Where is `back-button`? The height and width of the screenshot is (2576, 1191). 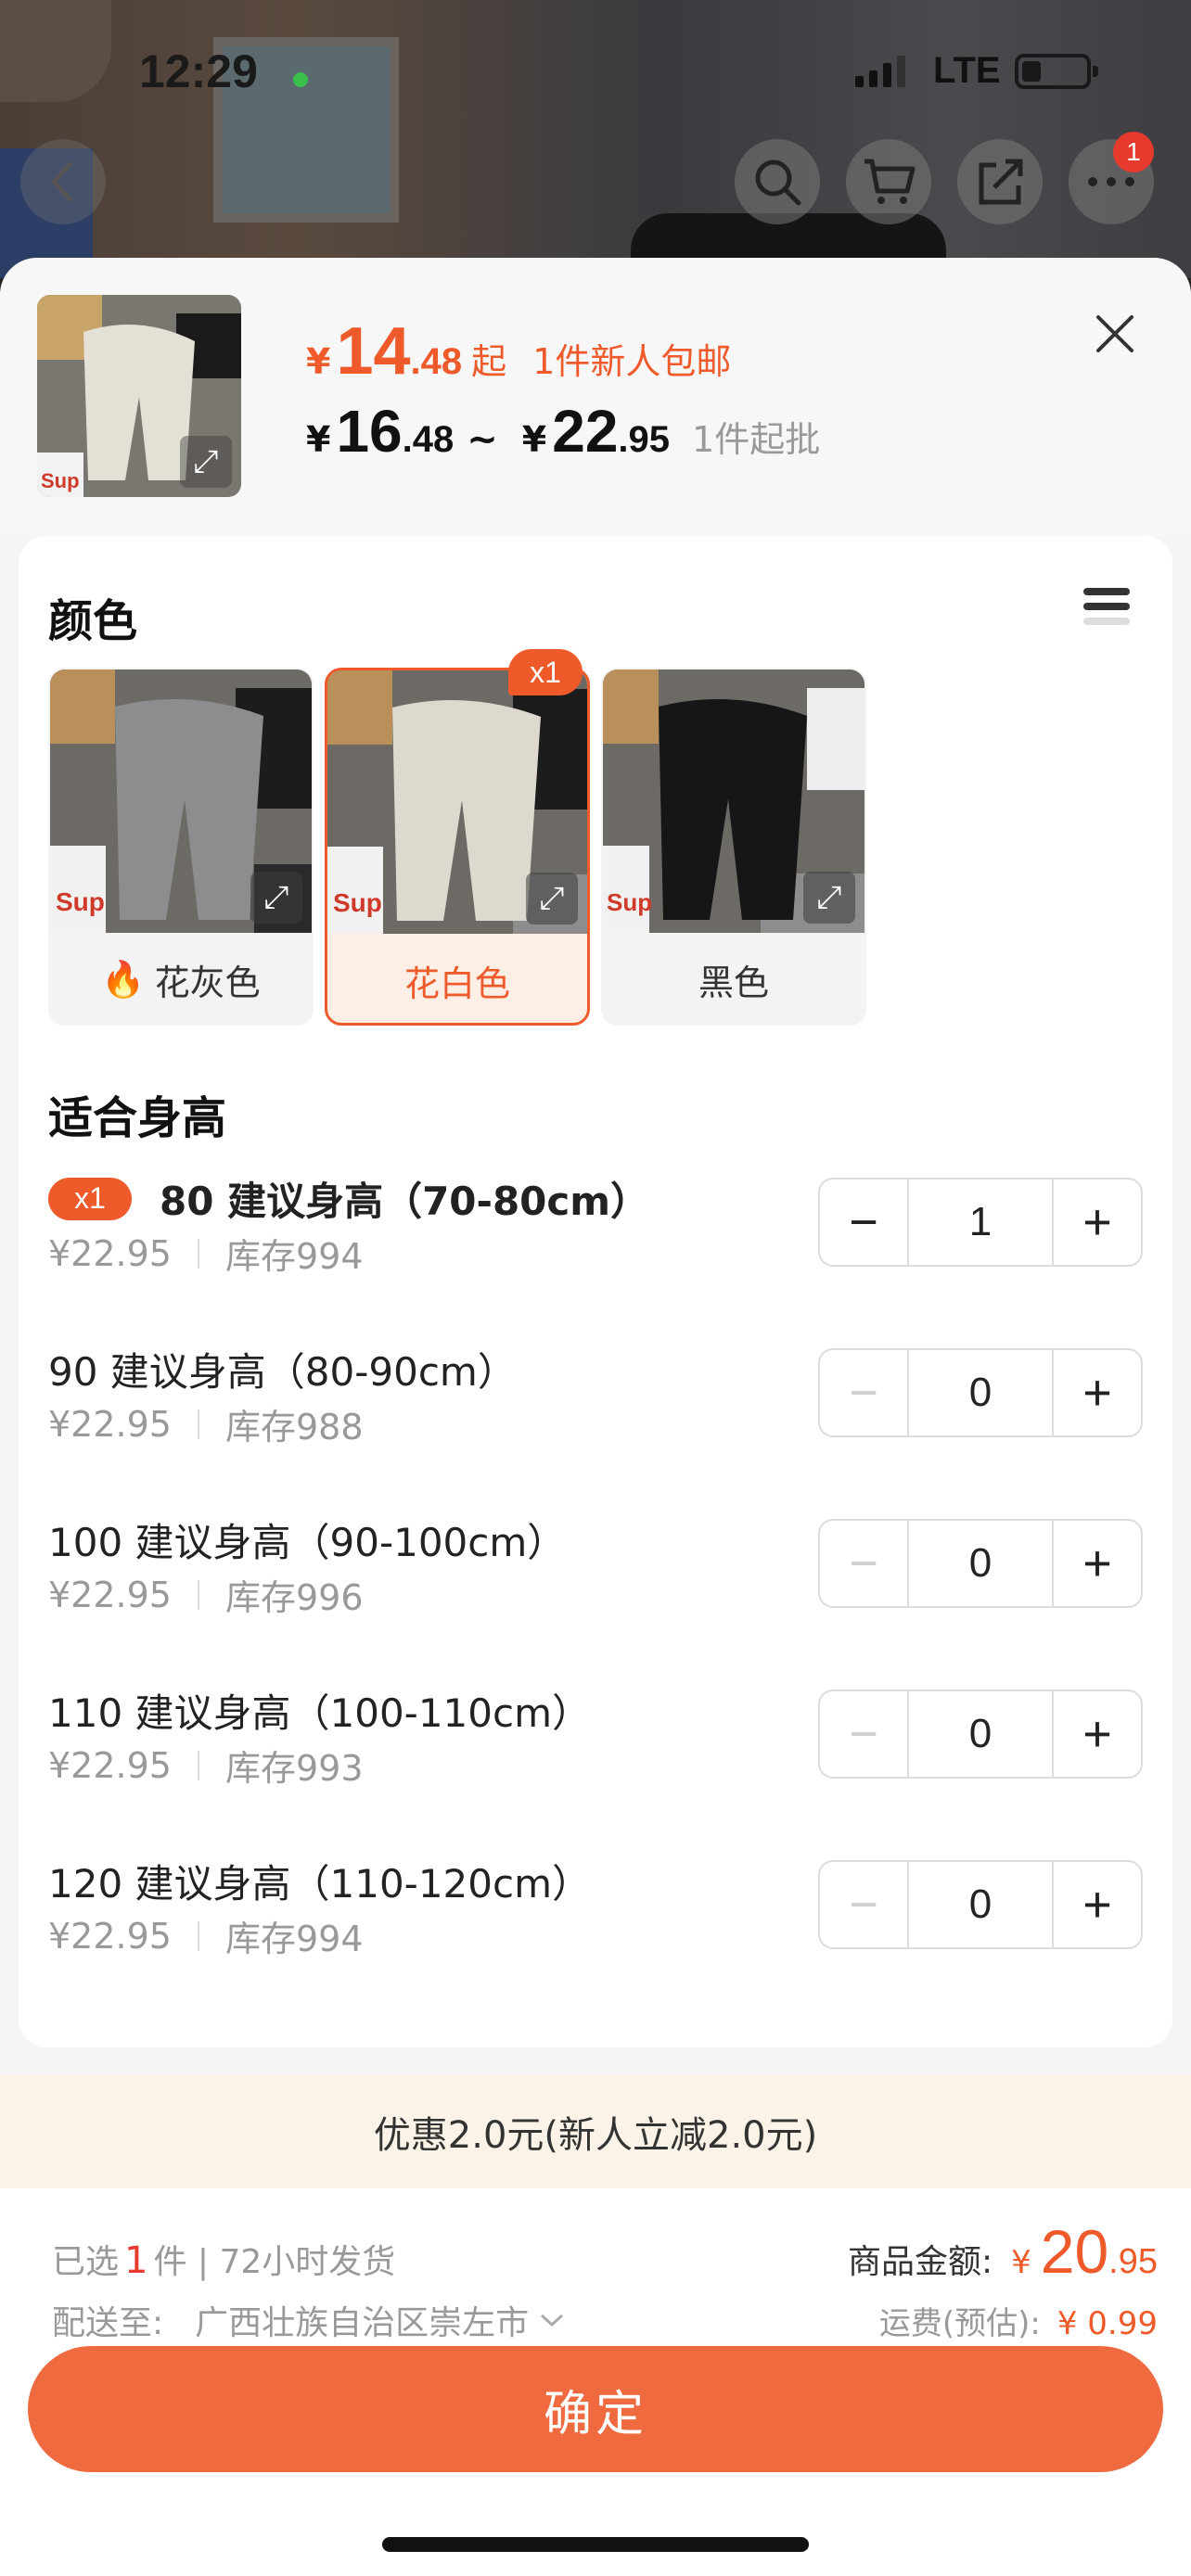
back-button is located at coordinates (63, 181).